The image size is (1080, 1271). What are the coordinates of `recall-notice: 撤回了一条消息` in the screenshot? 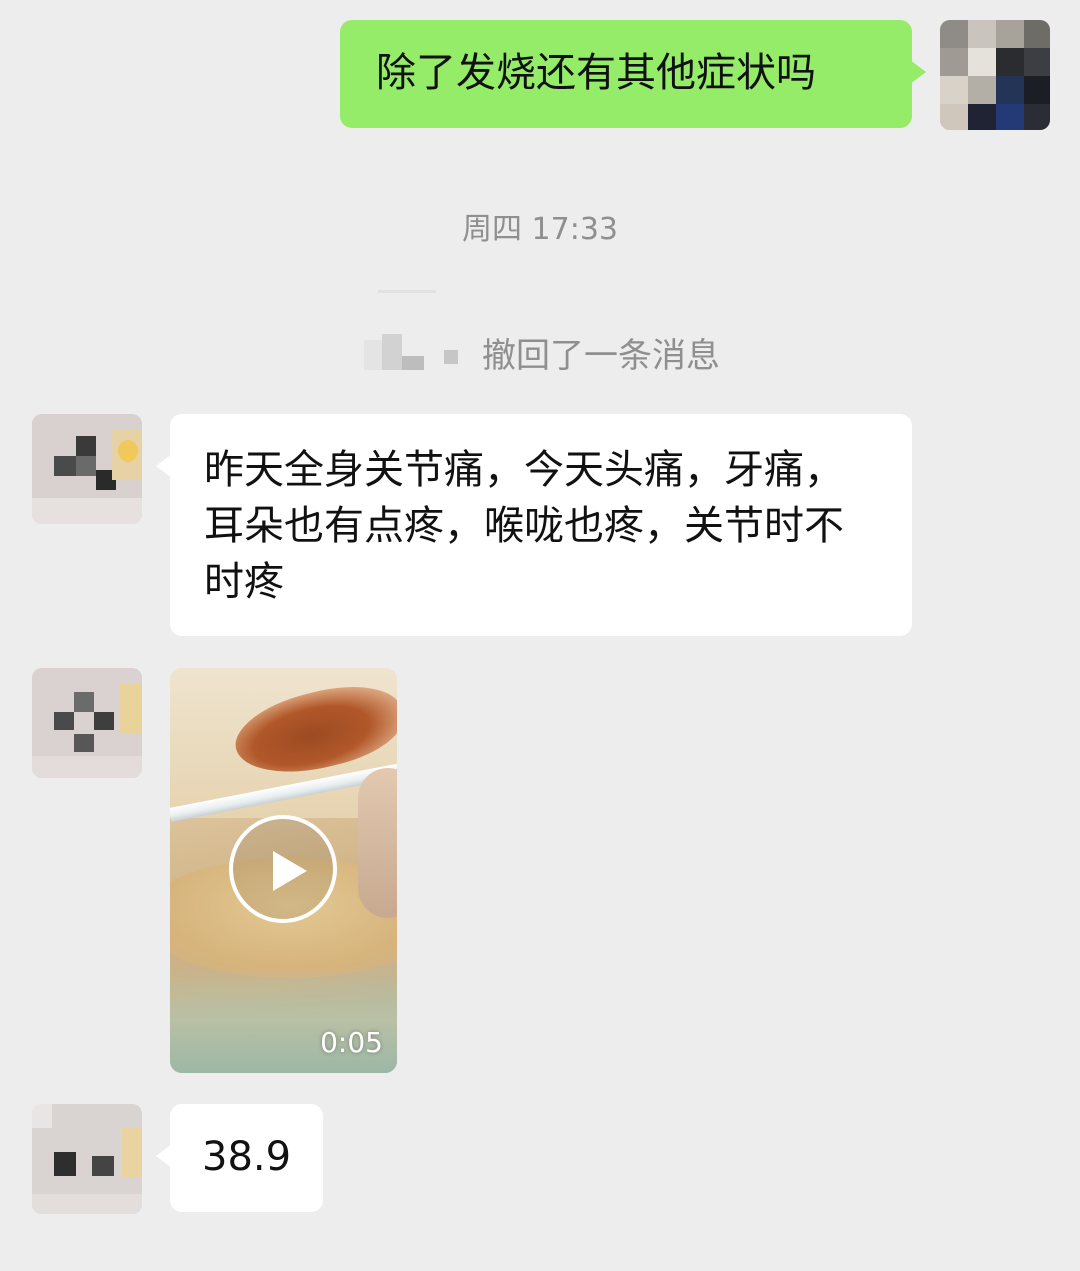 It's located at (536, 352).